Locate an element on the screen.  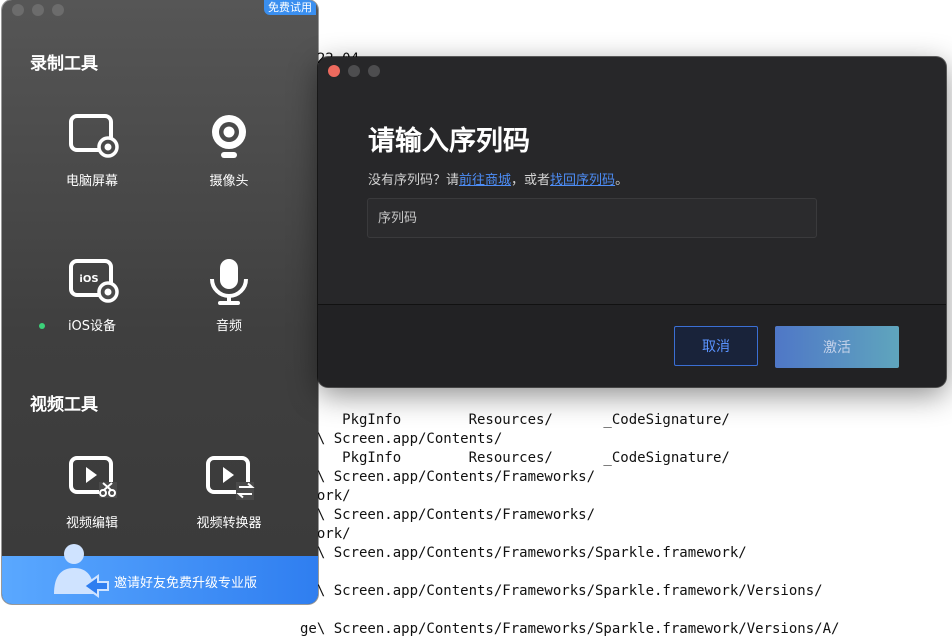
tool-camera: 摄像头 is located at coordinates (229, 149).